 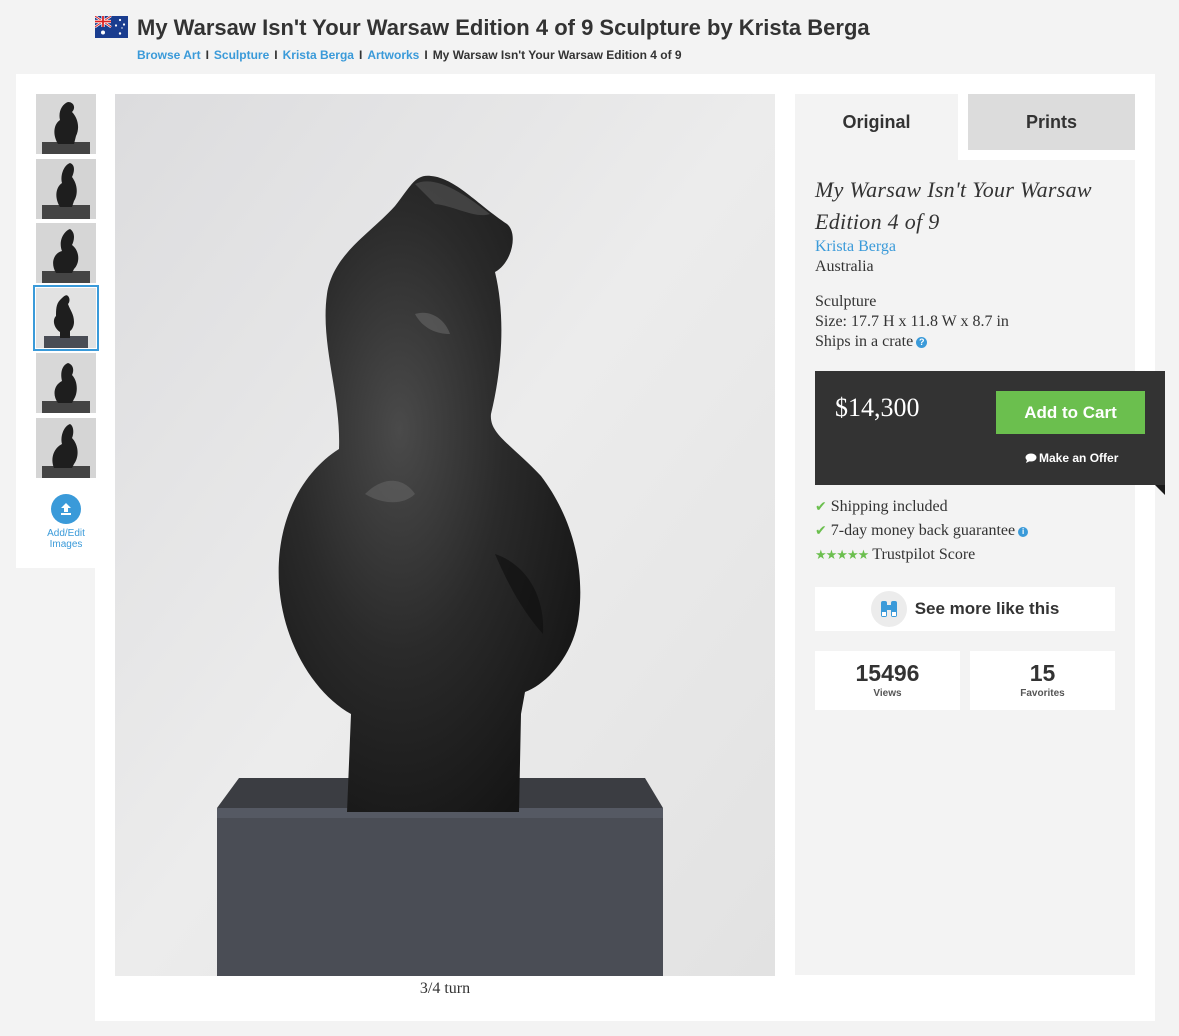 What do you see at coordinates (987, 608) in the screenshot?
I see `see-more-label: See more like this` at bounding box center [987, 608].